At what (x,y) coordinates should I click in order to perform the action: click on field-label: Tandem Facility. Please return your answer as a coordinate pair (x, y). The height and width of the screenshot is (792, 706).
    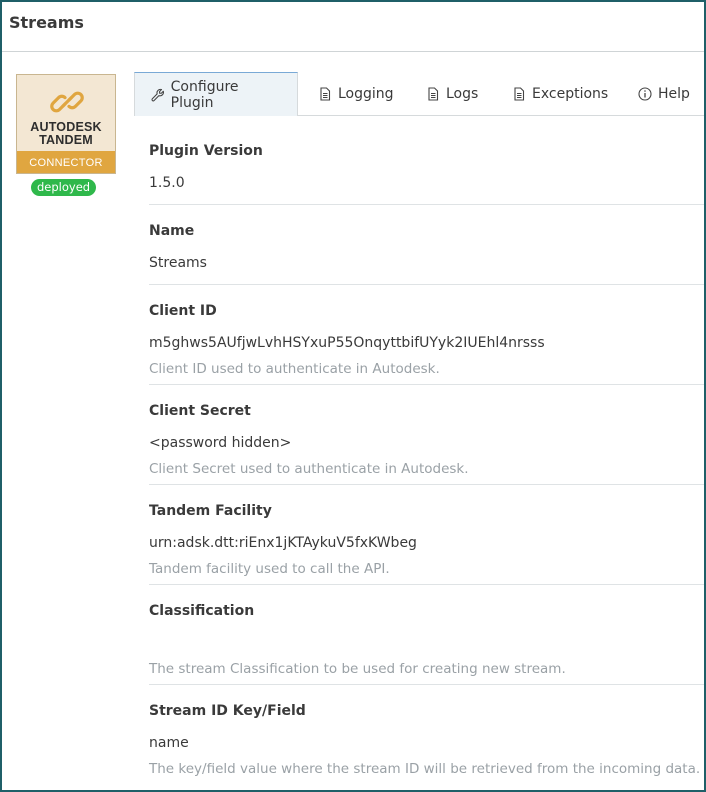
    Looking at the image, I should click on (210, 511).